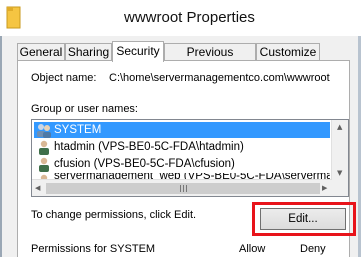 This screenshot has width=361, height=257. What do you see at coordinates (93, 249) in the screenshot?
I see `permissions-for-label: Permissions for SYSTEM` at bounding box center [93, 249].